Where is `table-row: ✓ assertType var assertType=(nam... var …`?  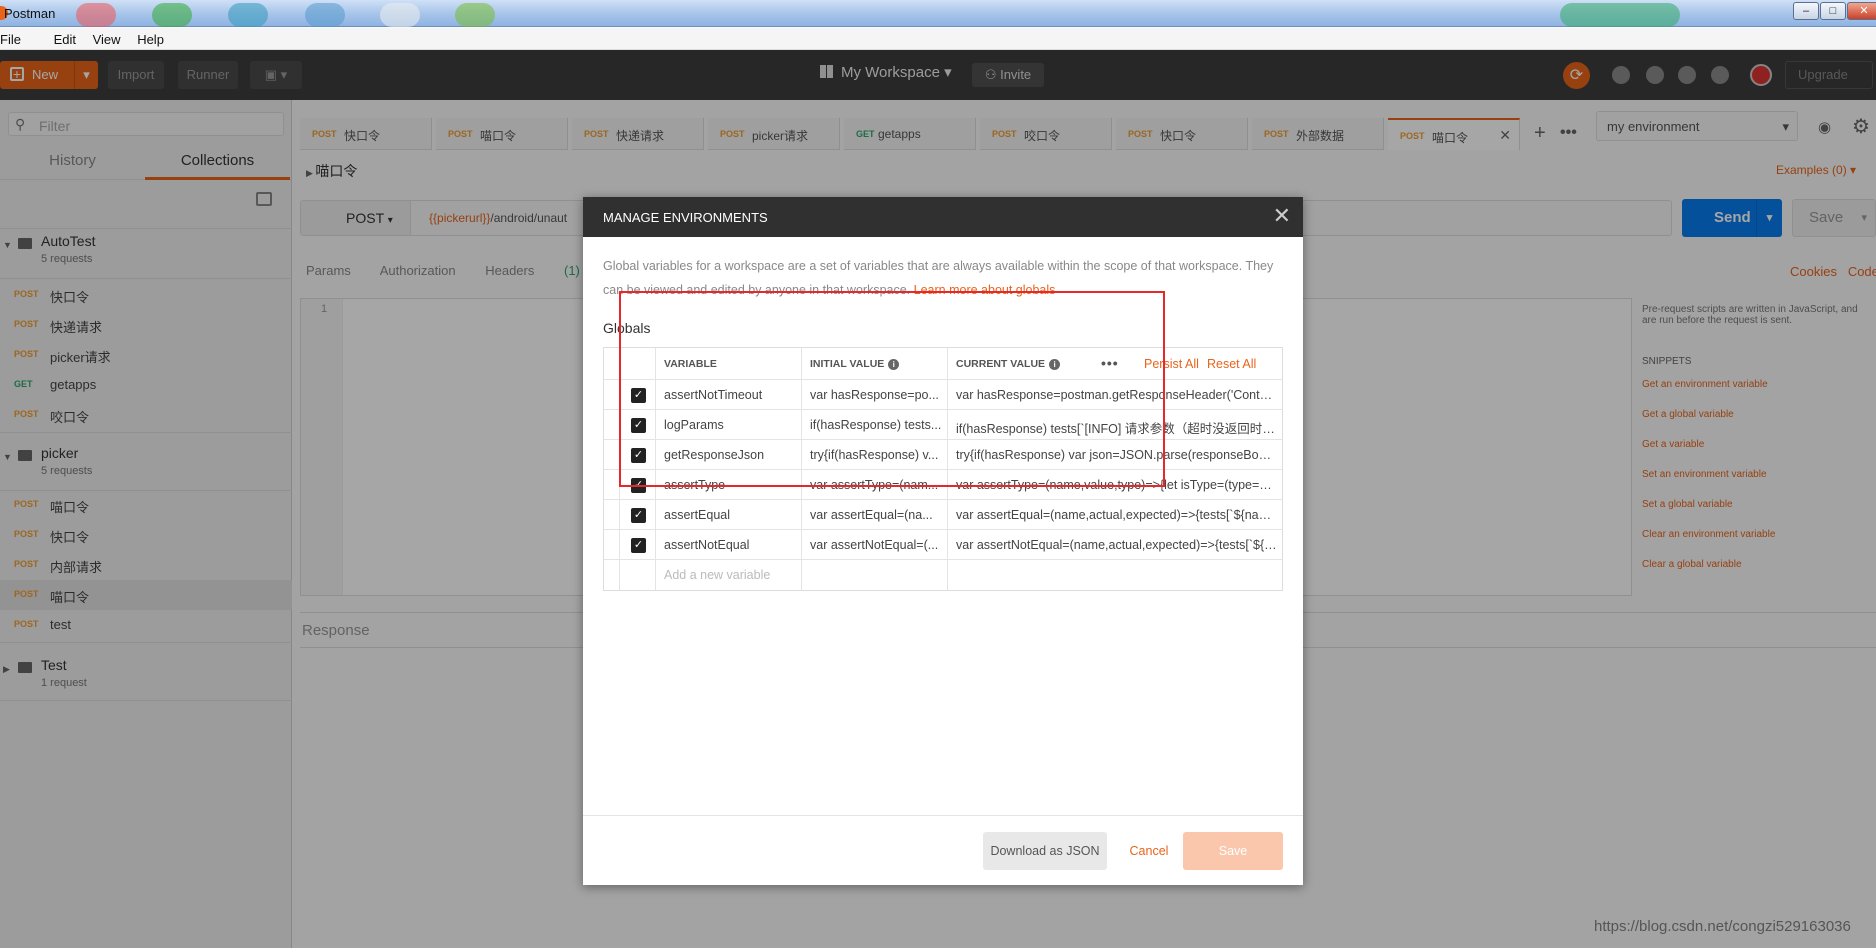 table-row: ✓ assertType var assertType=(nam... var … is located at coordinates (943, 485).